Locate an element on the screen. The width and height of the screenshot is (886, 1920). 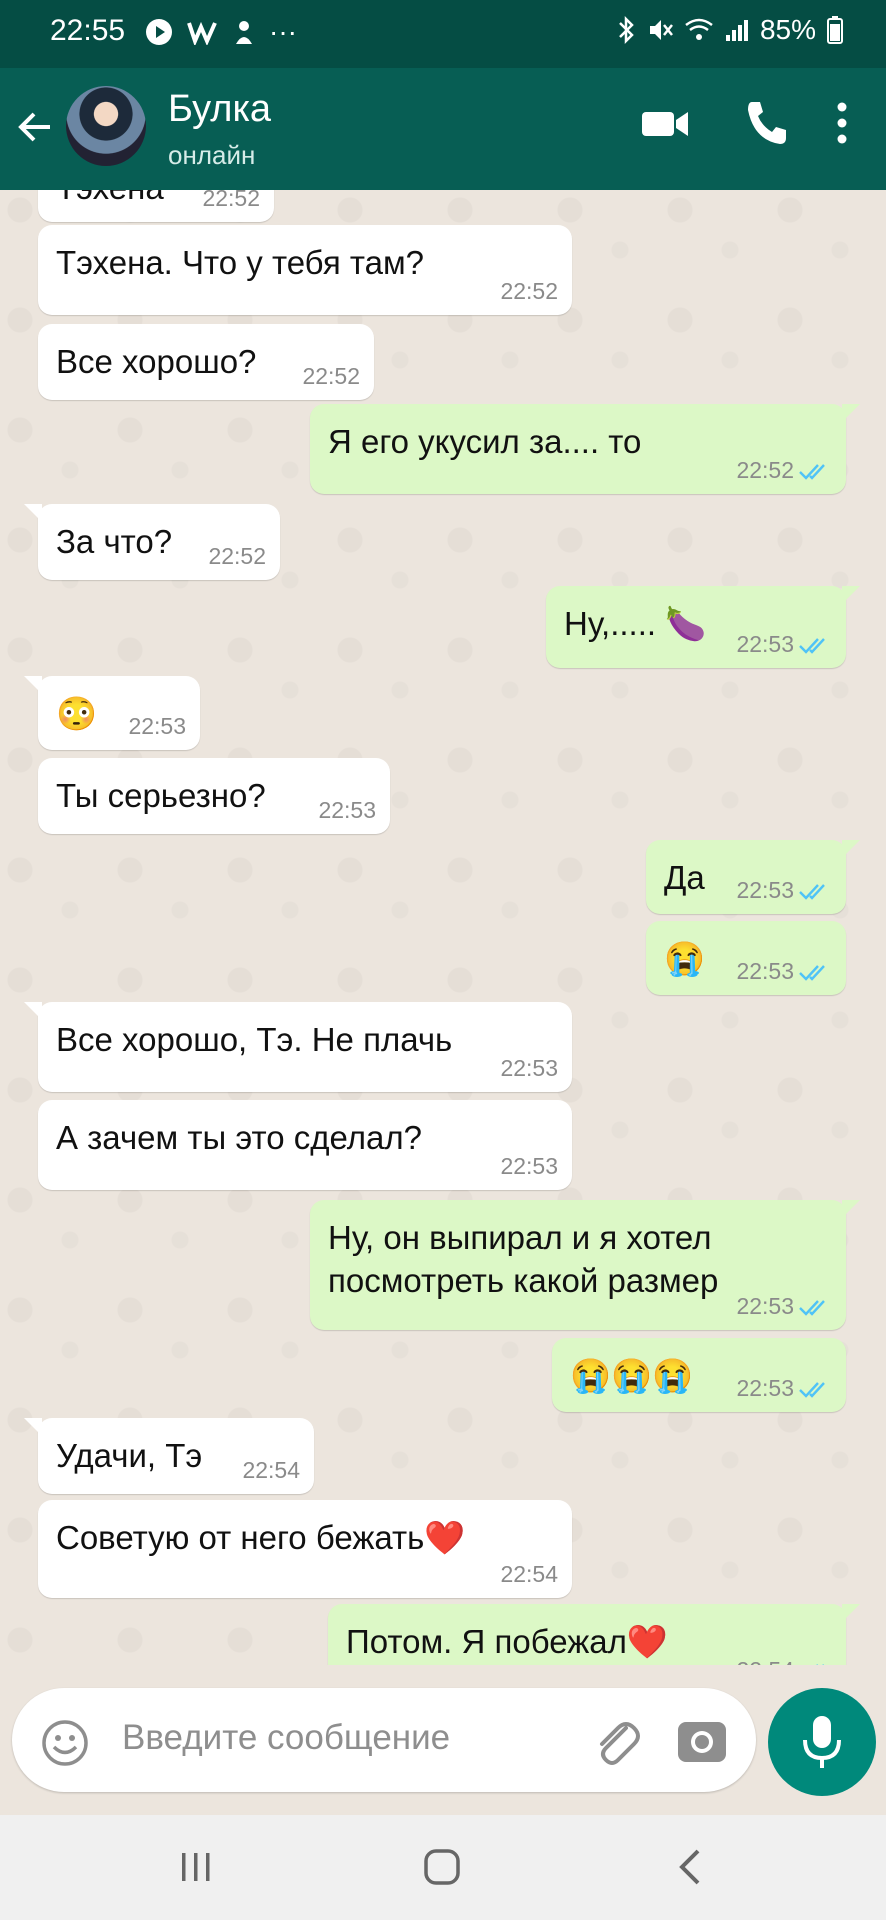
message-outgoing: Ну,..... 🍆 22:53 is located at coordinates (703, 627).